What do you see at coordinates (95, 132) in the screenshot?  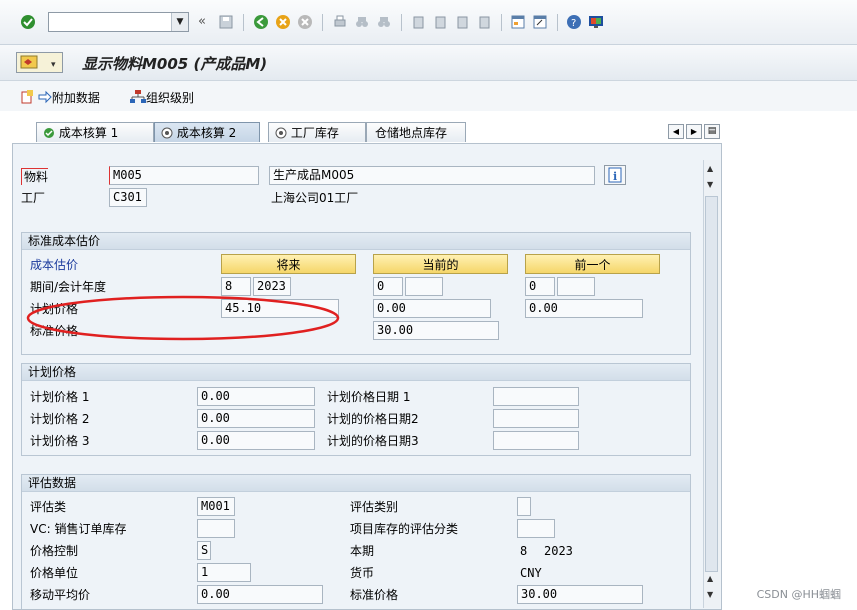 I see `tab-costing-1: 成本核算 1` at bounding box center [95, 132].